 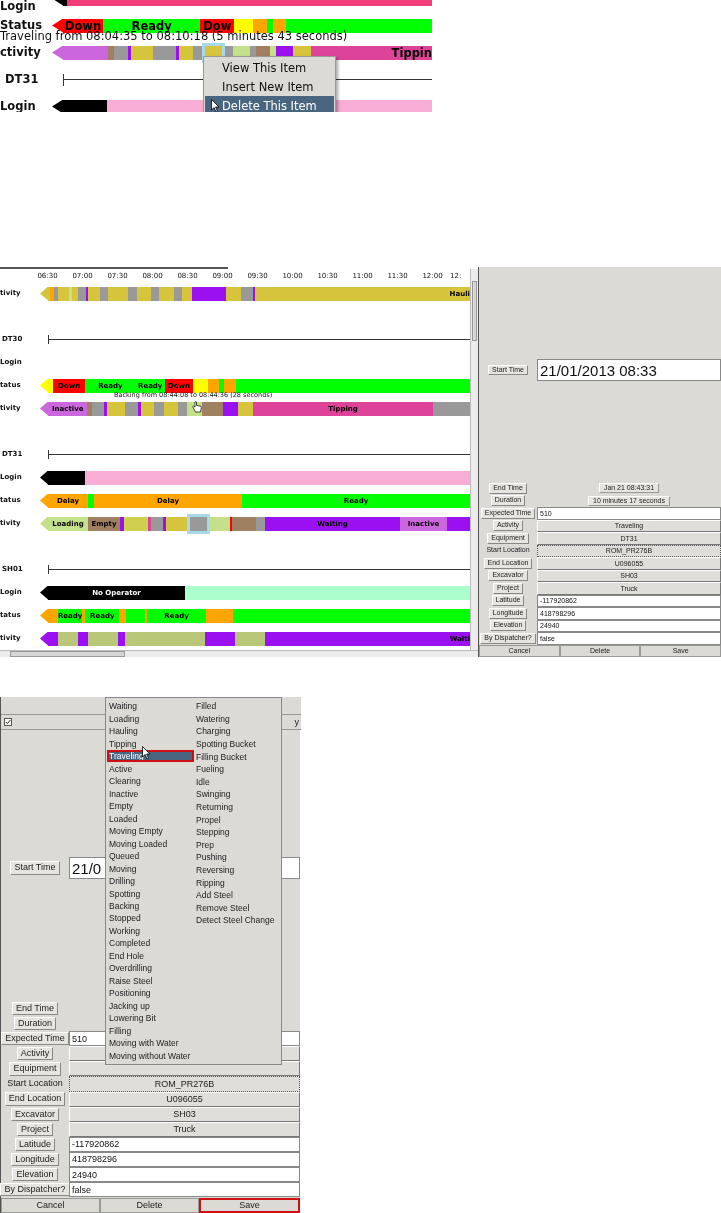 What do you see at coordinates (35, 1114) in the screenshot?
I see `field-label: Excavator` at bounding box center [35, 1114].